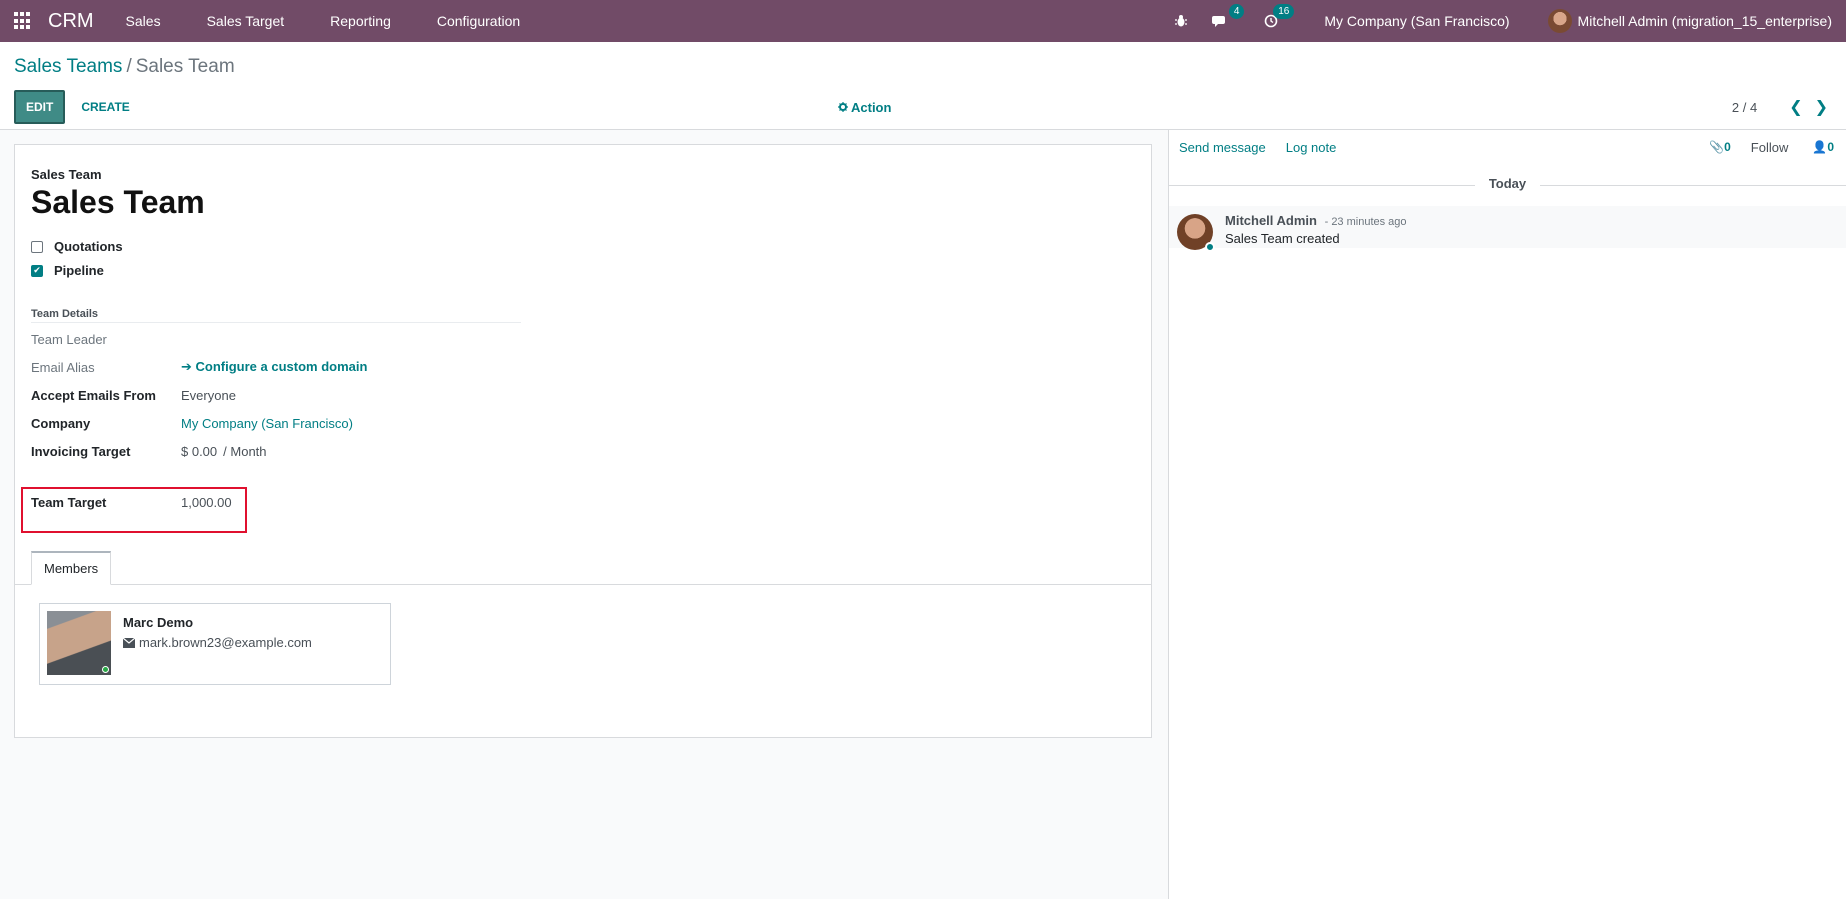  I want to click on pager-previous-chevron-icon: ❮, so click(1795, 107).